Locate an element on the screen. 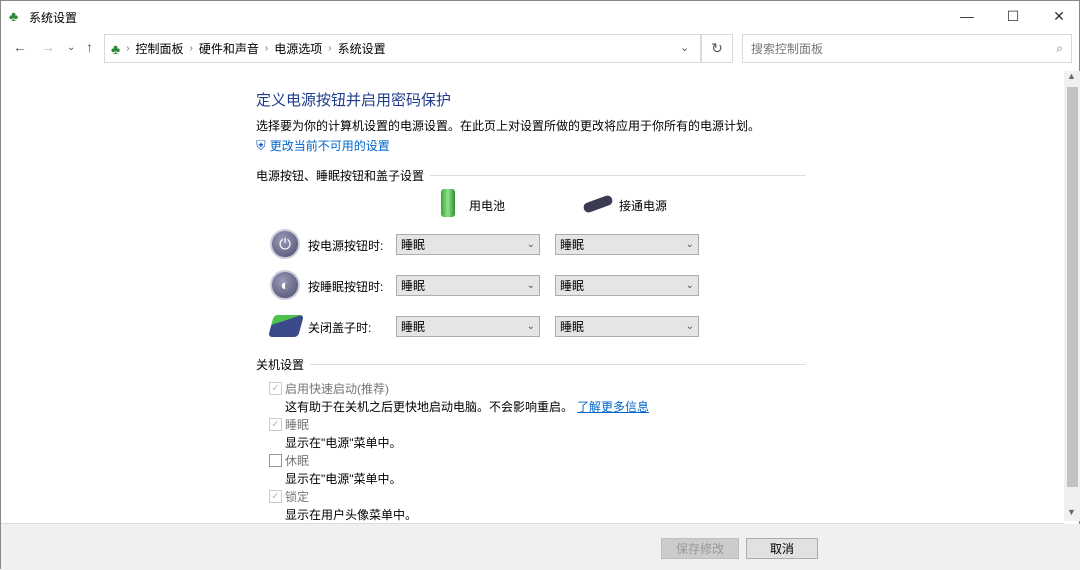 This screenshot has height=570, width=1080. title-bar: ♣ 系统设置 — ☐ ✕ is located at coordinates (540, 16).